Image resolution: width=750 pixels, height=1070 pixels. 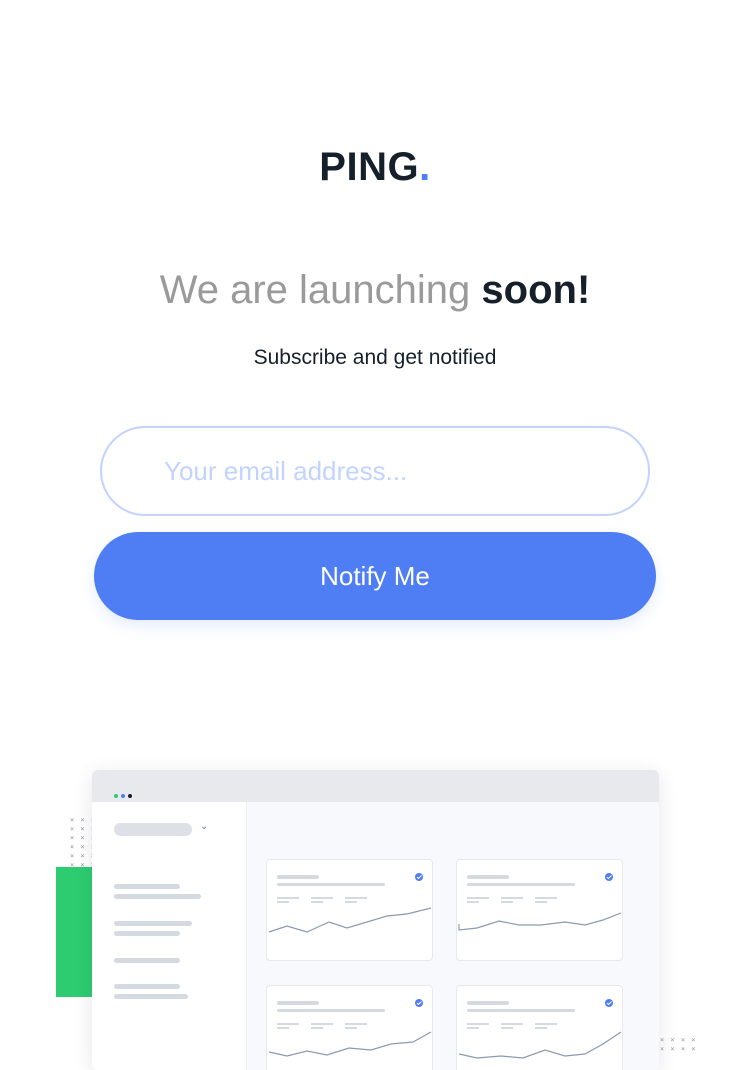 I want to click on brand-logo: PING., so click(x=375, y=167).